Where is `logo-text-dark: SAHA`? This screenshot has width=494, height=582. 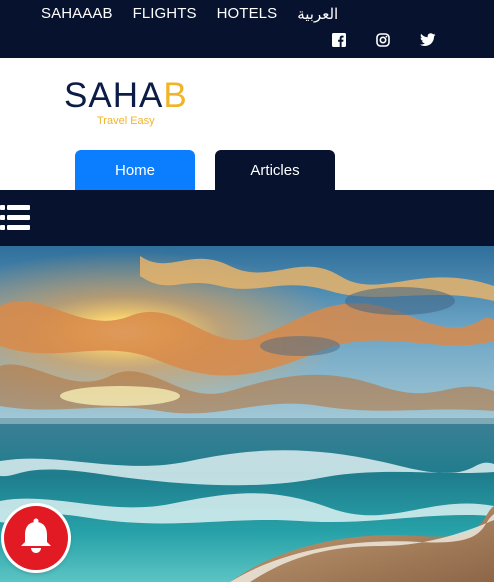 logo-text-dark: SAHA is located at coordinates (114, 95).